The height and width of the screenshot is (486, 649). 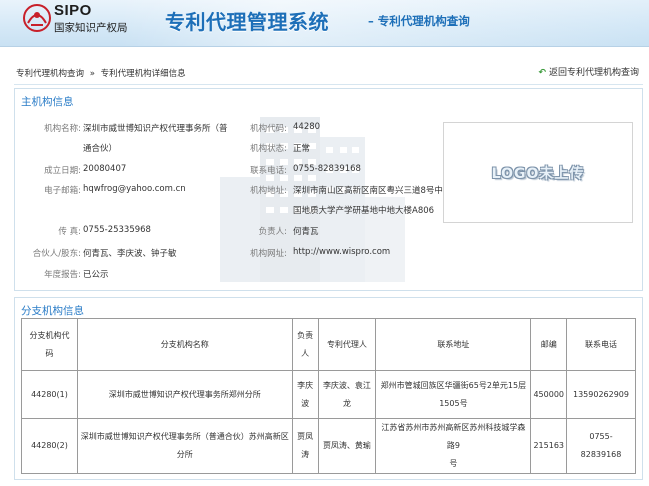 I want to click on breadcrumb-bar: 专利代理机构查询 » 专利代理机构详细信息 ↶ 返回专利代理机构查询, so click(x=328, y=72).